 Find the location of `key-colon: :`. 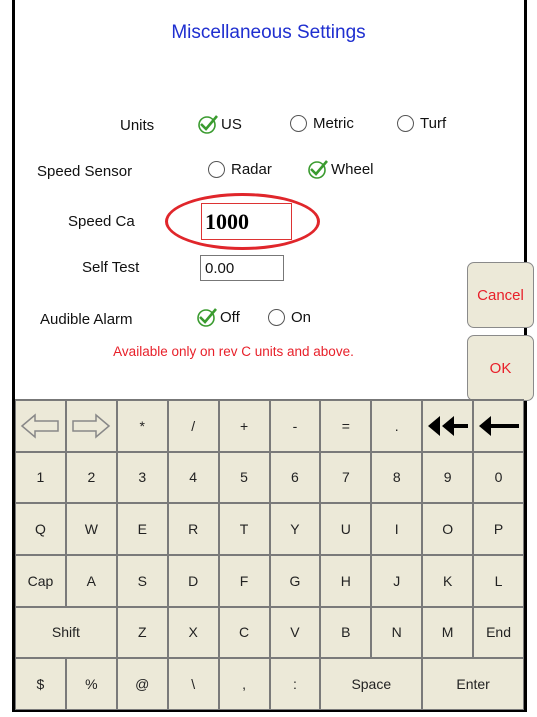

key-colon: : is located at coordinates (295, 684).